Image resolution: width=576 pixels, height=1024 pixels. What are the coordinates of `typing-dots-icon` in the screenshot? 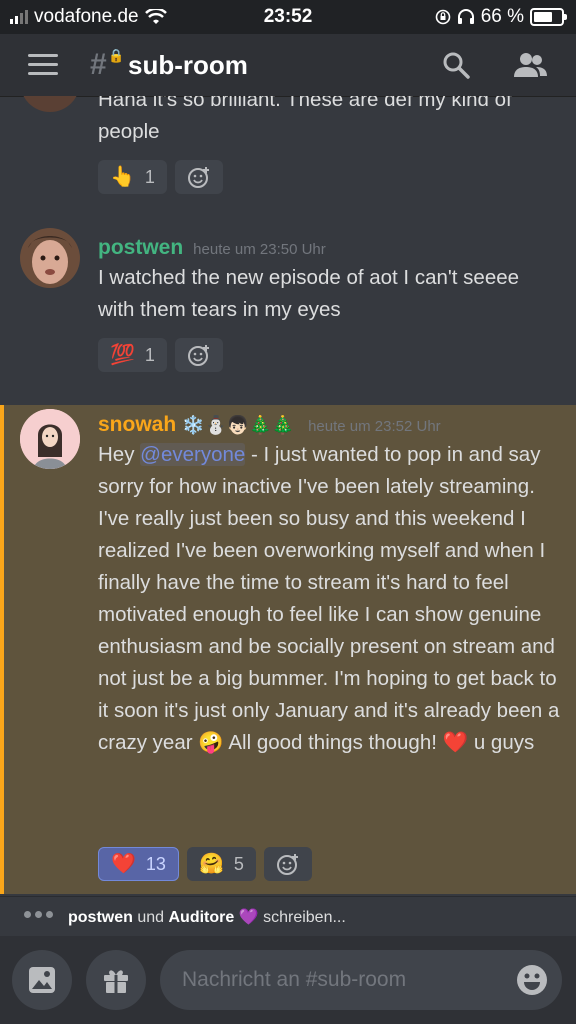 It's located at (38, 914).